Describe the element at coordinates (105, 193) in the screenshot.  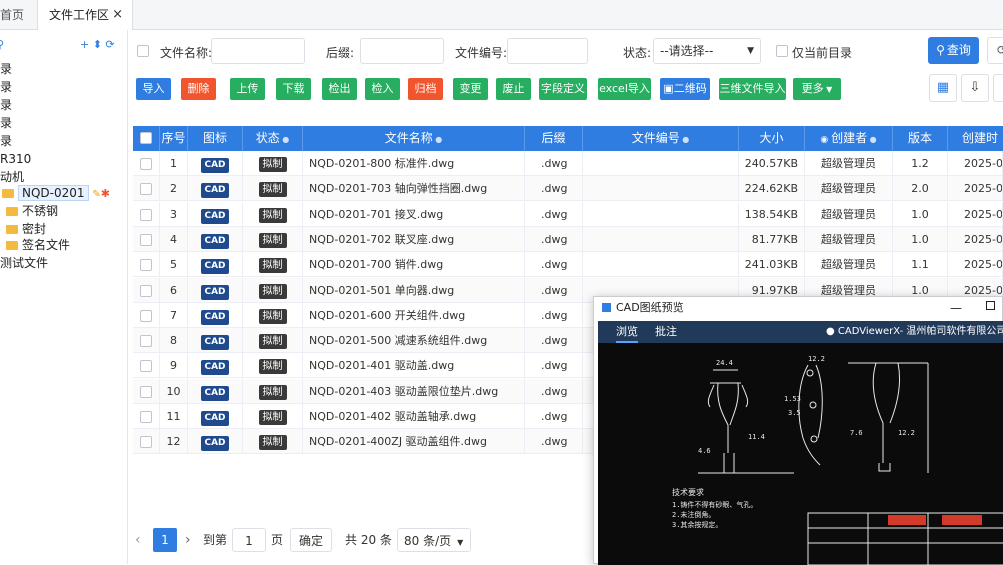
I see `gear-icon: ✱` at that location.